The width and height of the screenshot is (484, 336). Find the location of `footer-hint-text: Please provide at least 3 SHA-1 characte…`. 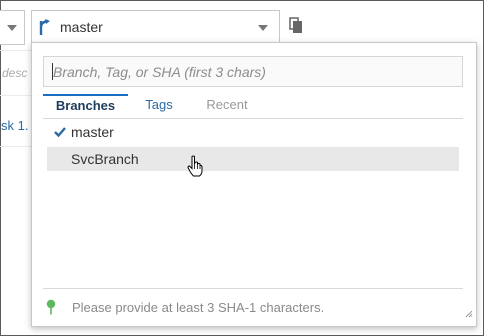

footer-hint-text: Please provide at least 3 SHA-1 characte… is located at coordinates (198, 307).